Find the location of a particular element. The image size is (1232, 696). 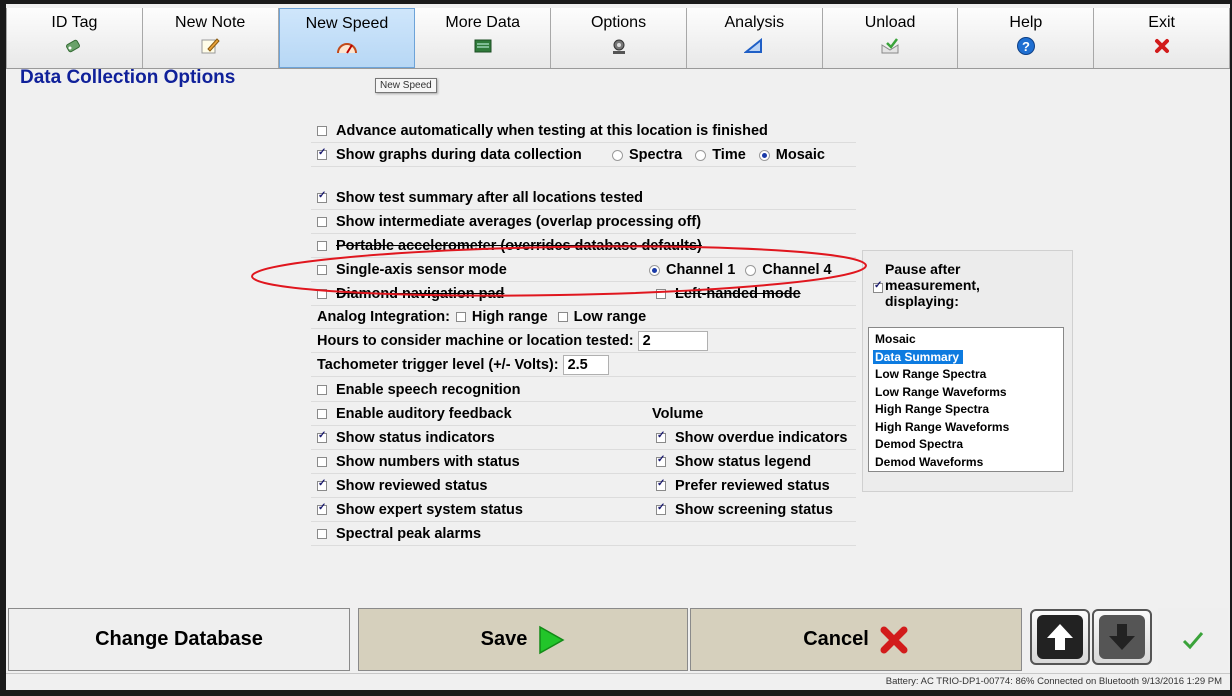

scroll-down-button is located at coordinates (1122, 637).